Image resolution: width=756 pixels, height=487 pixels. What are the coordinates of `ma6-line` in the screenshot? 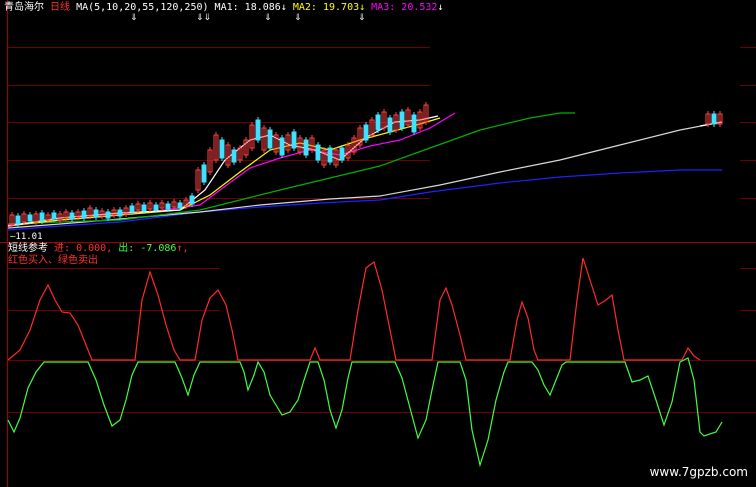 It's located at (364, 200).